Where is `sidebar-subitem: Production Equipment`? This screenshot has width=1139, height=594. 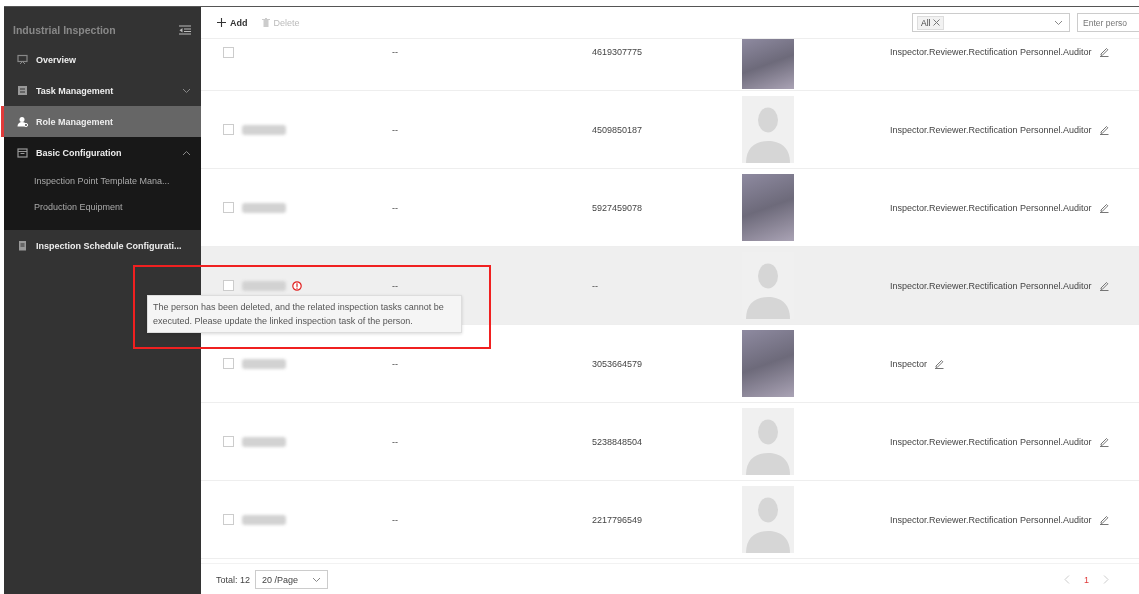 sidebar-subitem: Production Equipment is located at coordinates (102, 207).